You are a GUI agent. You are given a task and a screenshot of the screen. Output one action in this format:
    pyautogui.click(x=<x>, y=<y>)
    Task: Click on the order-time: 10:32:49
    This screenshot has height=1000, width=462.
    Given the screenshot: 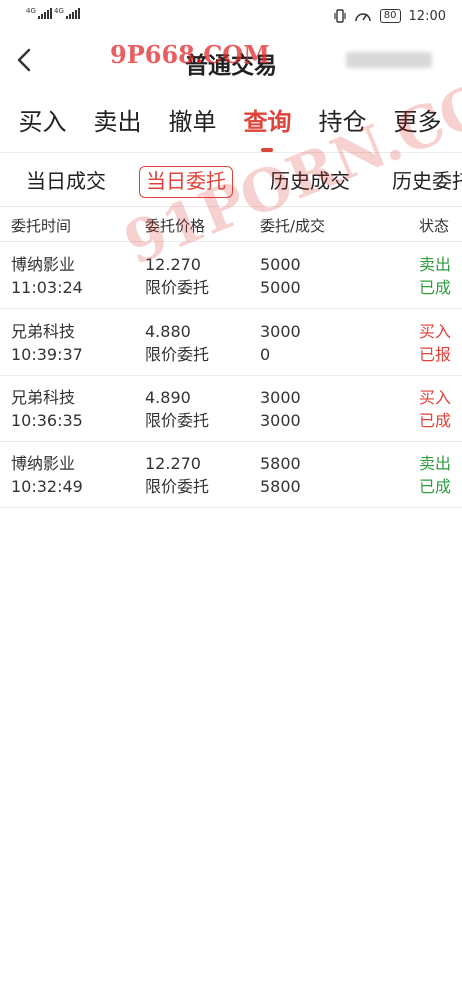 What is the action you would take?
    pyautogui.click(x=47, y=486)
    